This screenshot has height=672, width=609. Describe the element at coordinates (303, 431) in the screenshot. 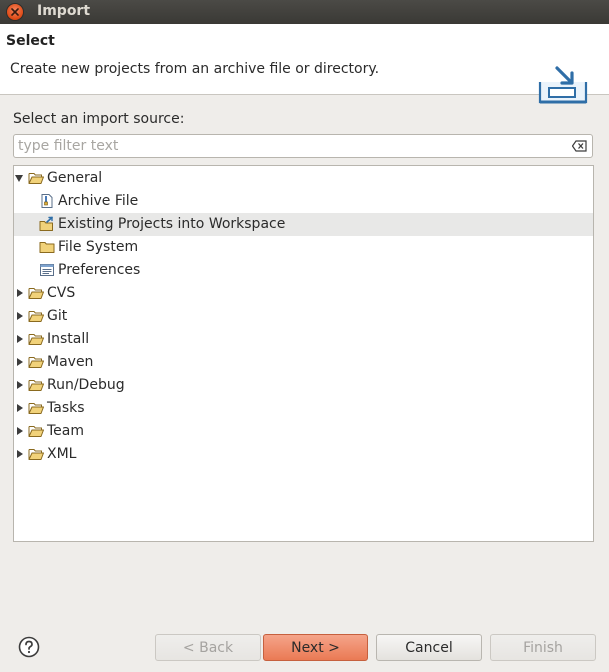

I see `tree-item: Team` at that location.